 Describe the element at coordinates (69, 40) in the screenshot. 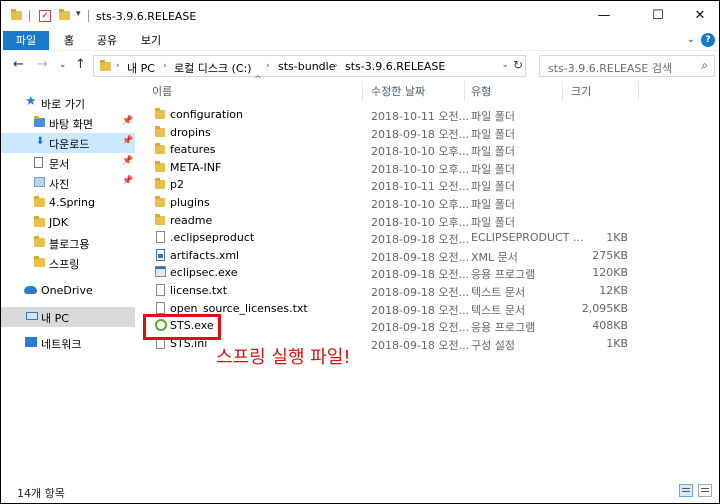

I see `tab-home: 홈` at that location.